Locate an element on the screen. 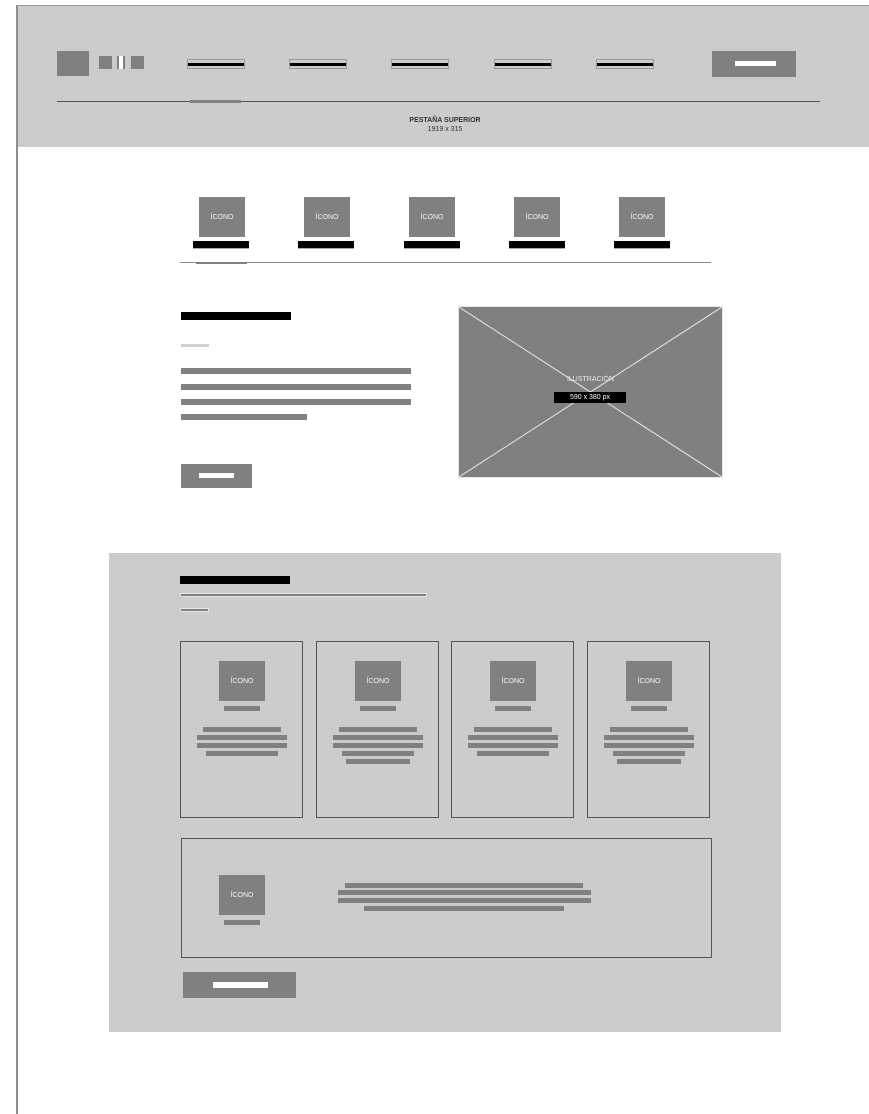  hero-cta-button is located at coordinates (216, 476).